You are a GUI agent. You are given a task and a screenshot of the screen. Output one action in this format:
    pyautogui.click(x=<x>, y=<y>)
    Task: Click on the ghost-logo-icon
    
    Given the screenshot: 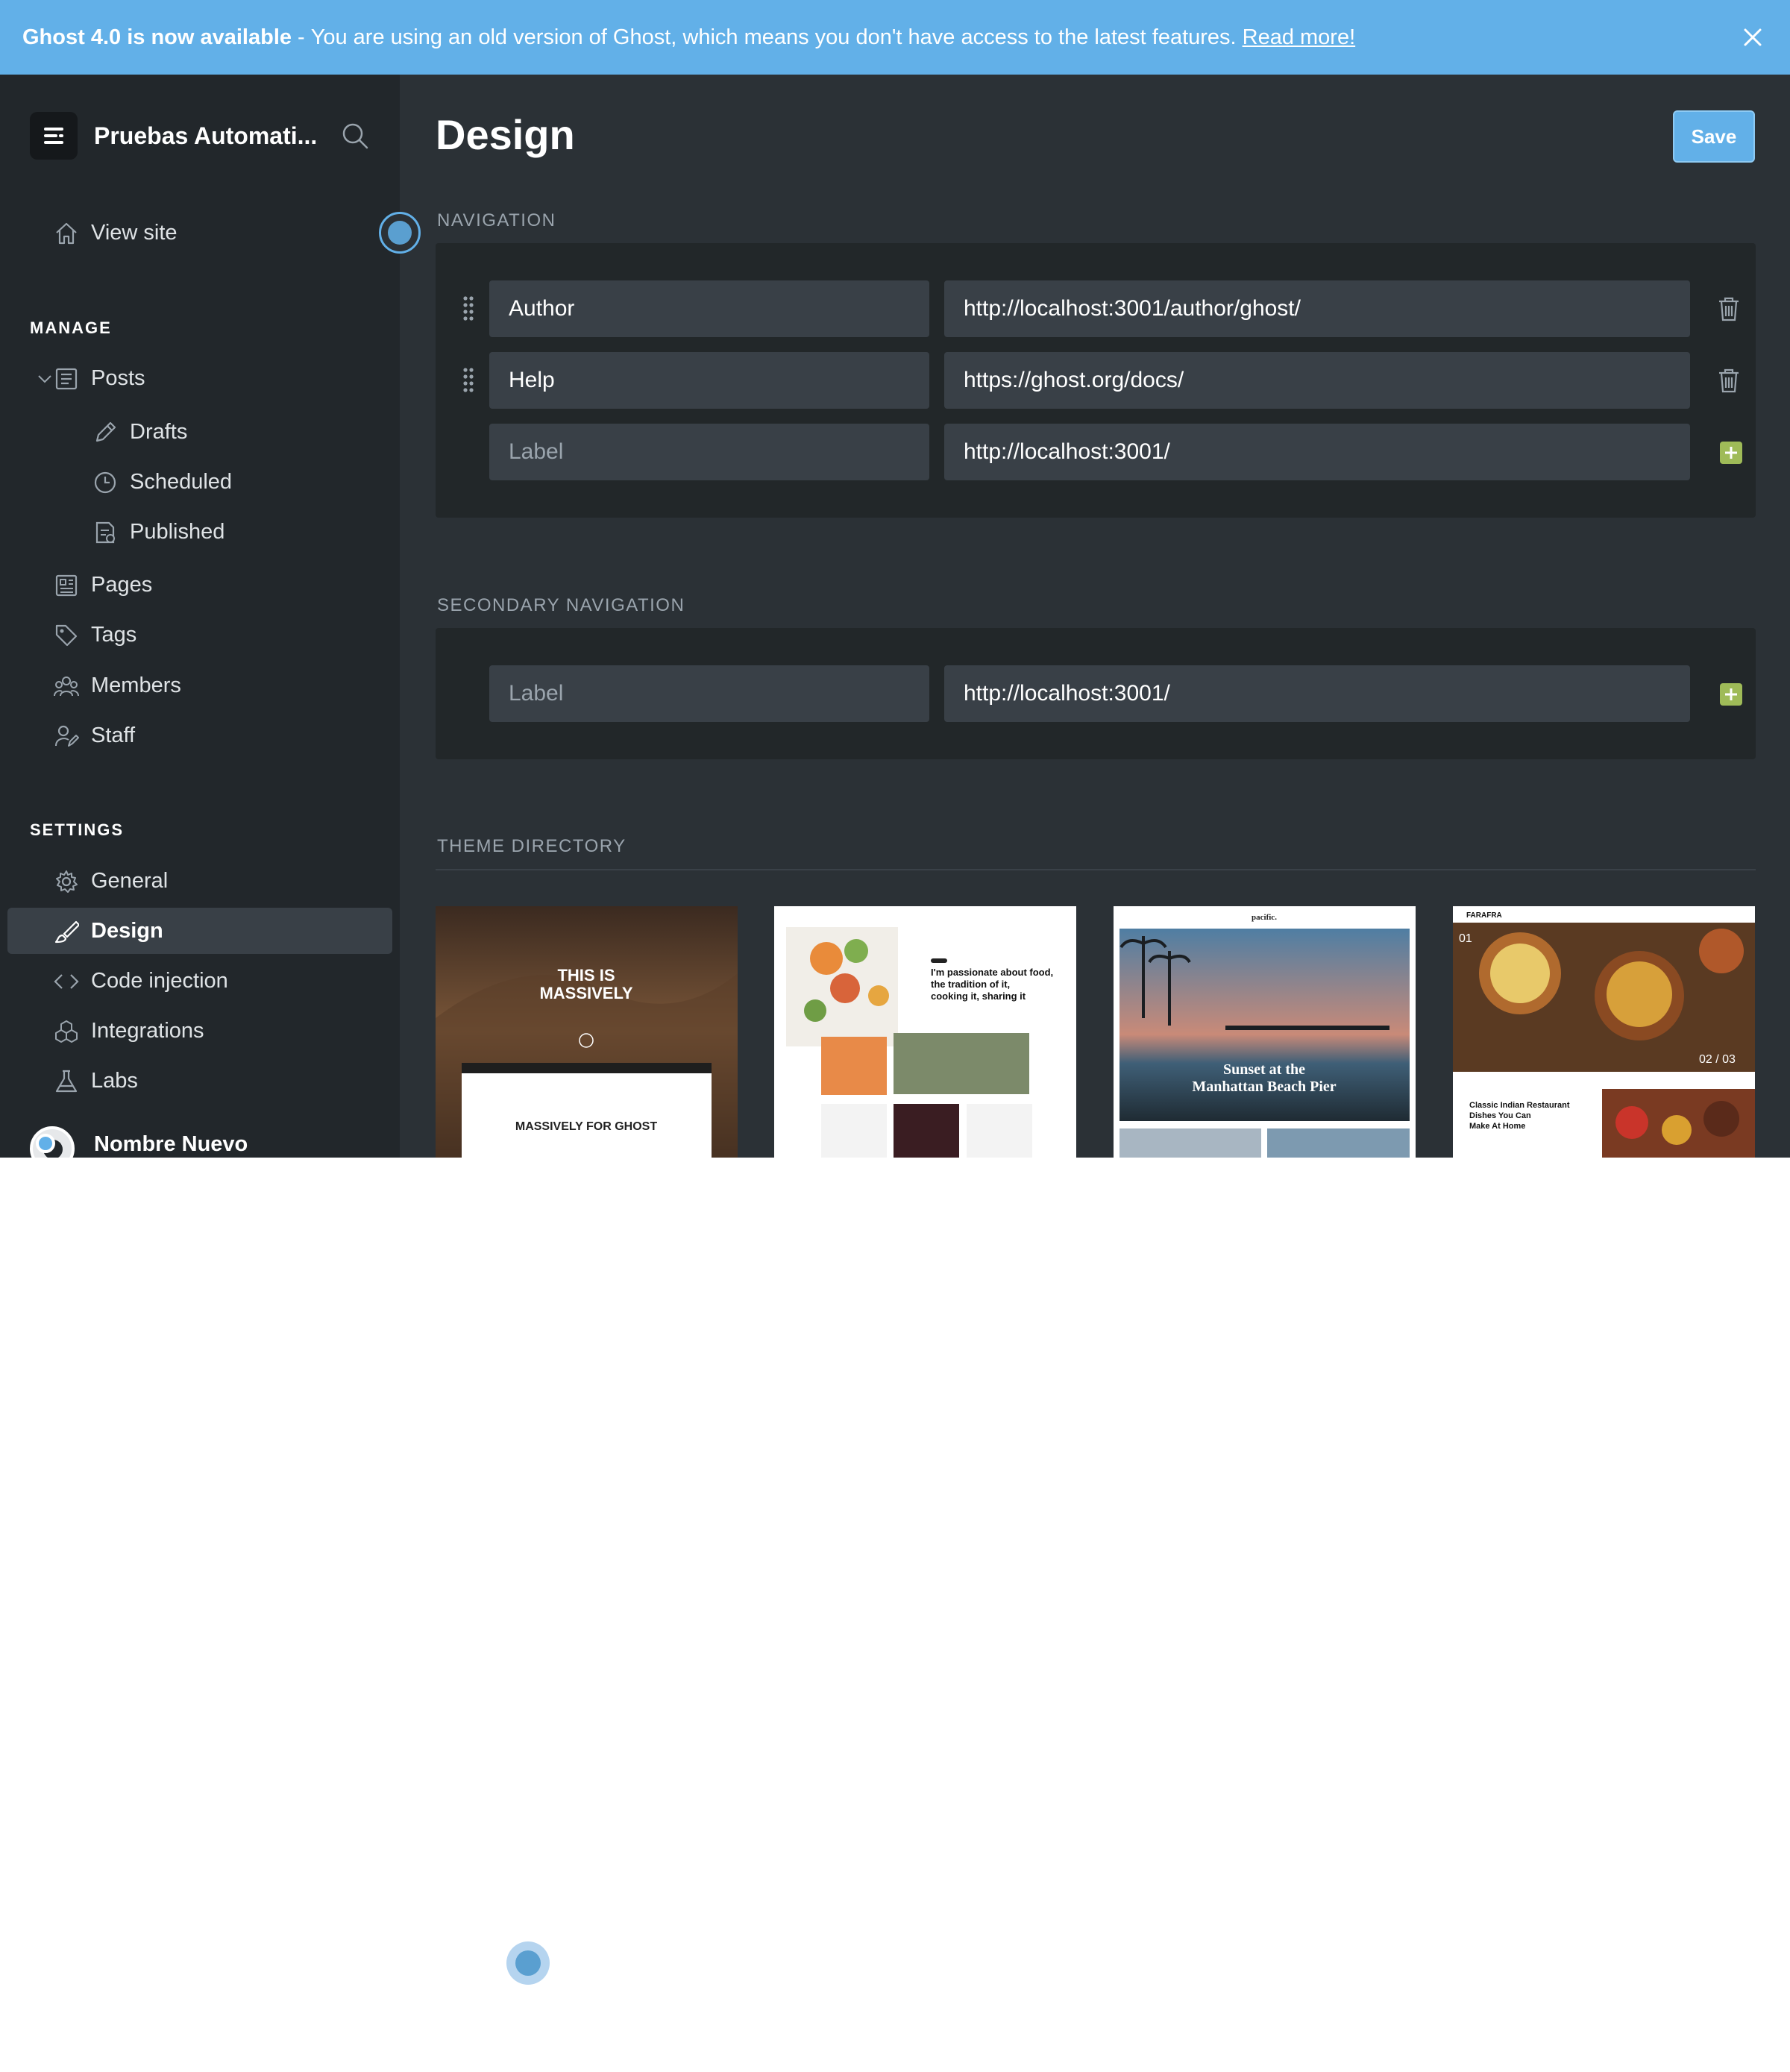 What is the action you would take?
    pyautogui.click(x=53, y=136)
    